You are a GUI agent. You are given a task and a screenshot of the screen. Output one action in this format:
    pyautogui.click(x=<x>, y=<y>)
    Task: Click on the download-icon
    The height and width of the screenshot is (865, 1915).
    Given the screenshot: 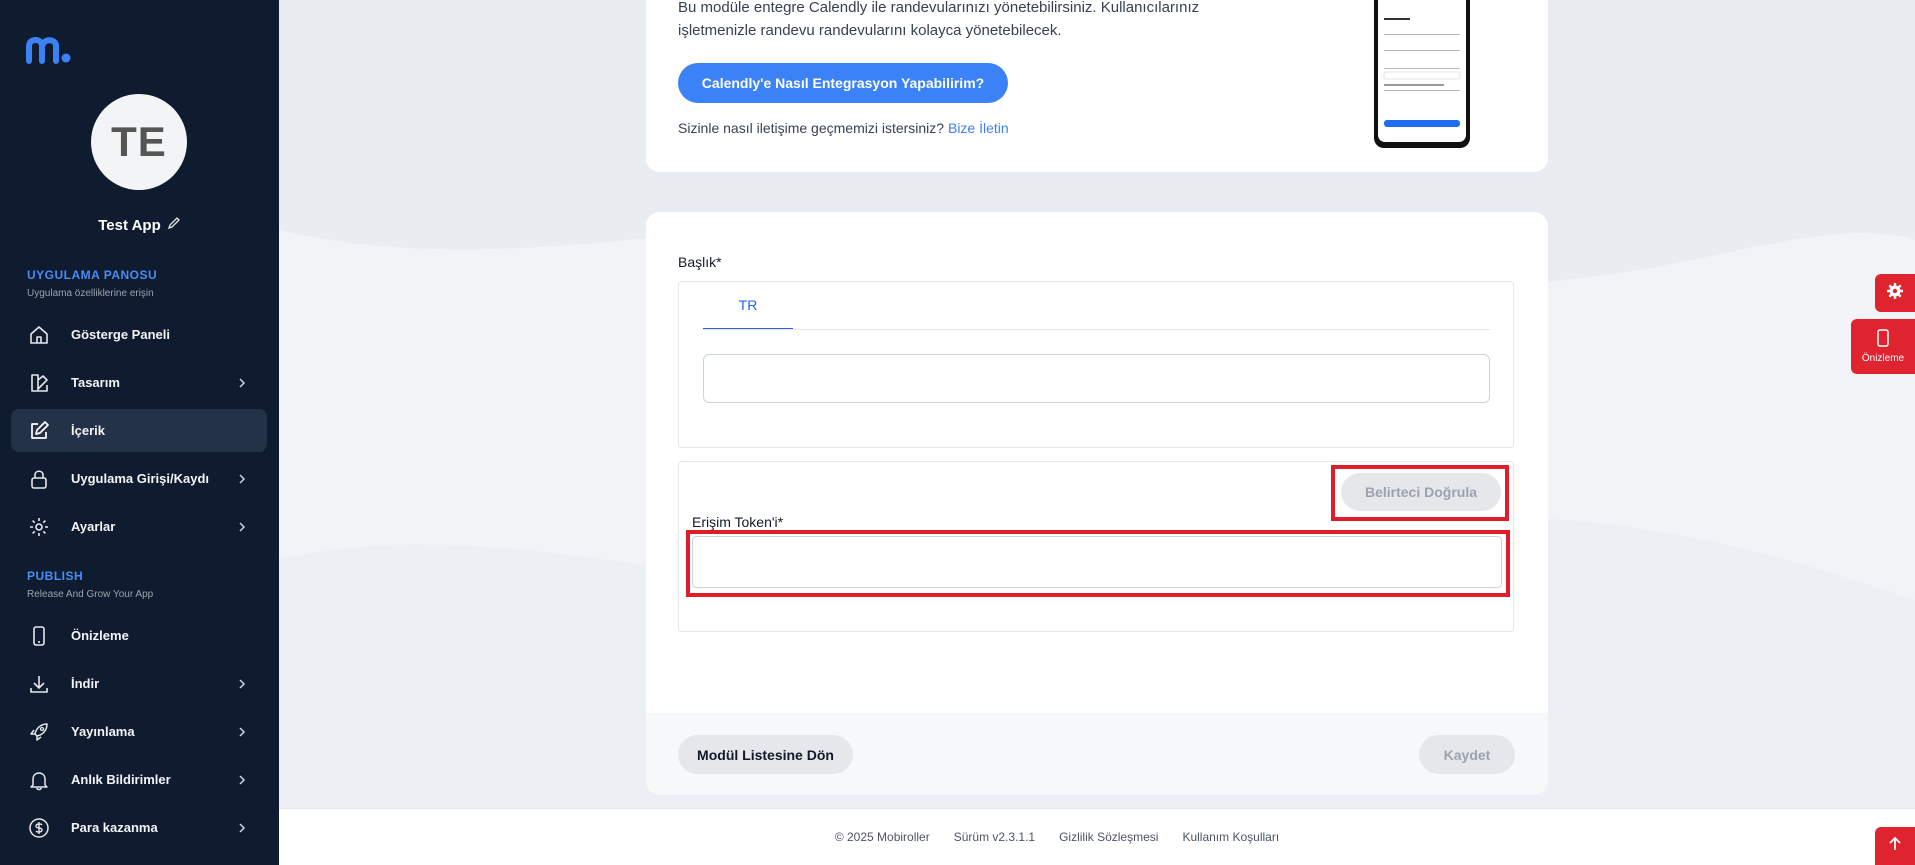 What is the action you would take?
    pyautogui.click(x=39, y=684)
    